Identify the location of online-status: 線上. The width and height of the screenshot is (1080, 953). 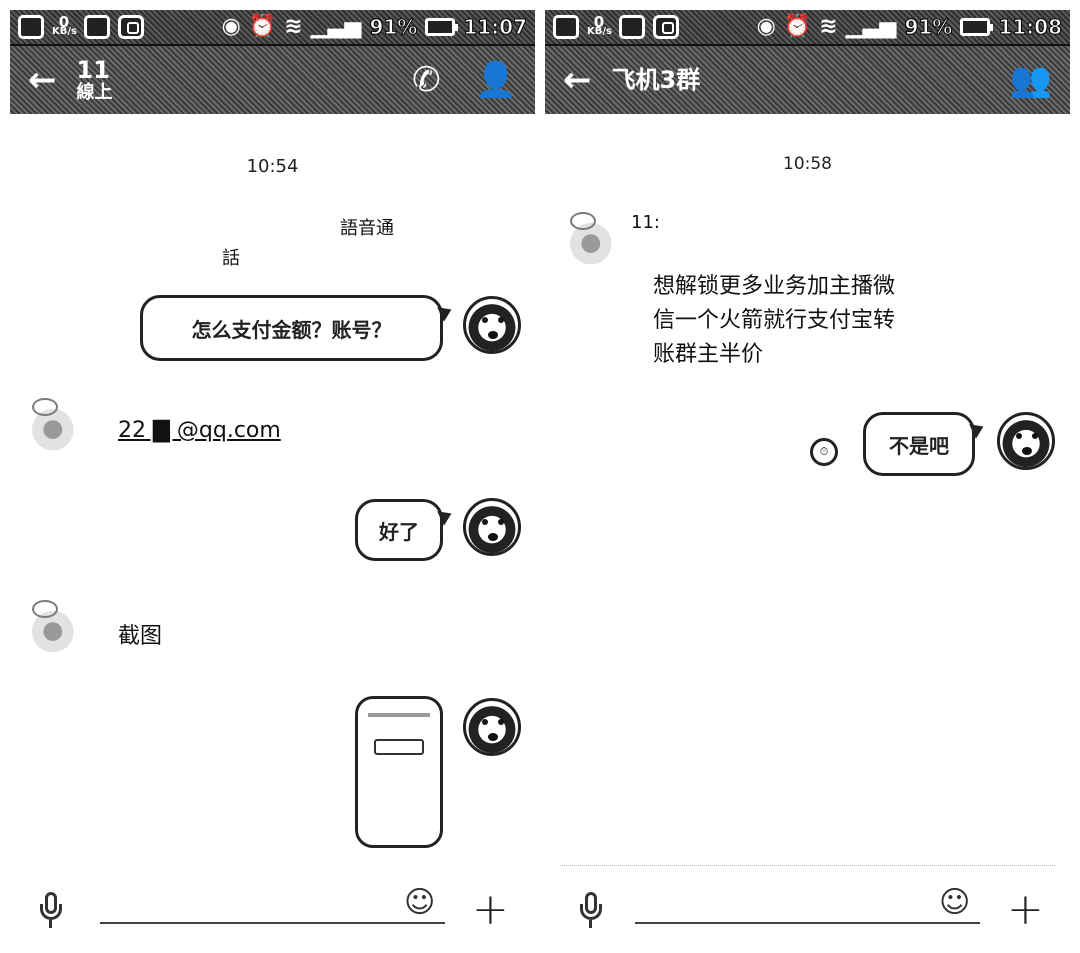
(94, 92).